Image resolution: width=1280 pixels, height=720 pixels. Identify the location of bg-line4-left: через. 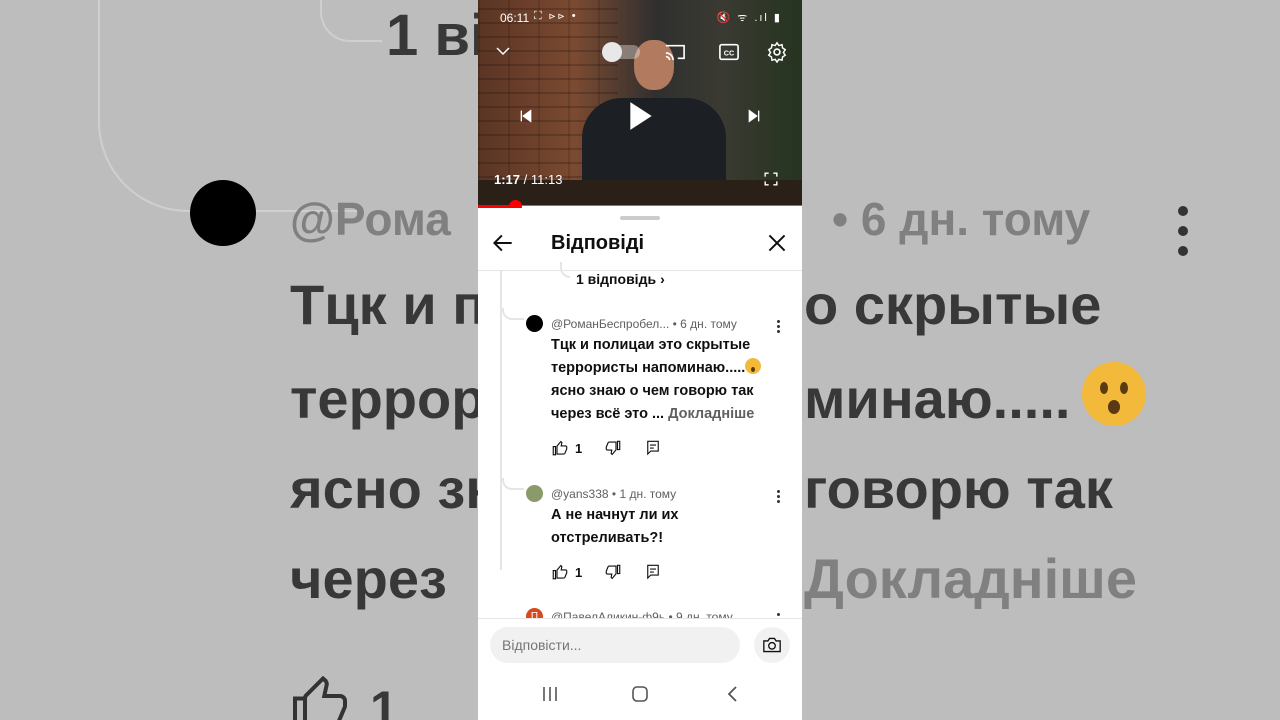
(368, 578).